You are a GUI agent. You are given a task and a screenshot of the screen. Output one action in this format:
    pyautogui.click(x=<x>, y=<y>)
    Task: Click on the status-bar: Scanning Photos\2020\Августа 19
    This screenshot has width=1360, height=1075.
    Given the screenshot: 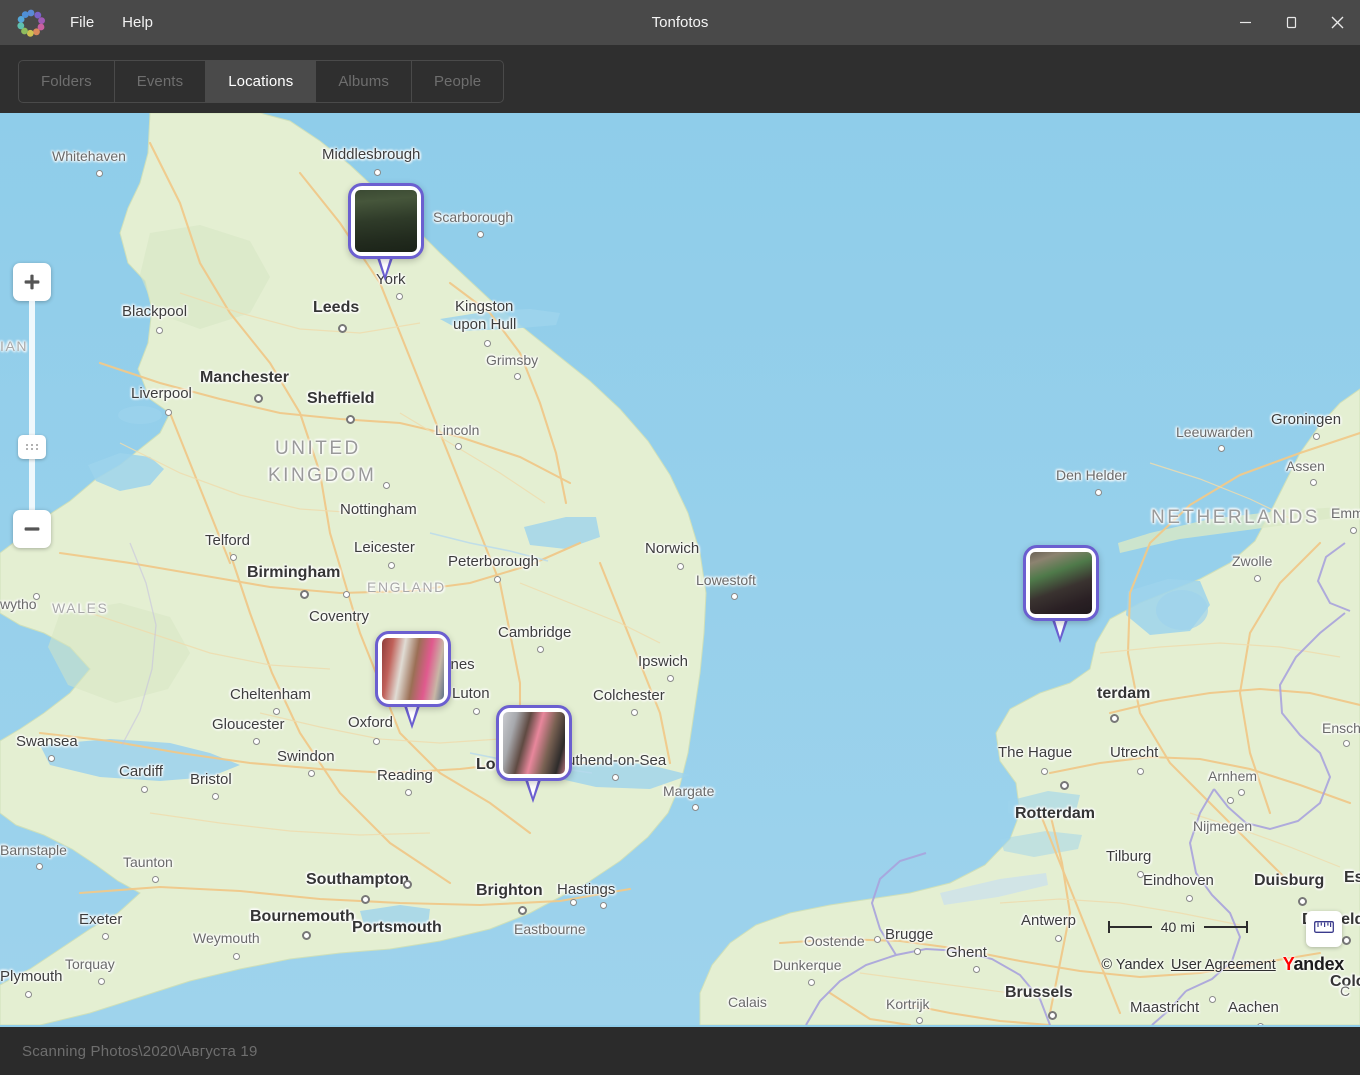 What is the action you would take?
    pyautogui.click(x=680, y=1050)
    